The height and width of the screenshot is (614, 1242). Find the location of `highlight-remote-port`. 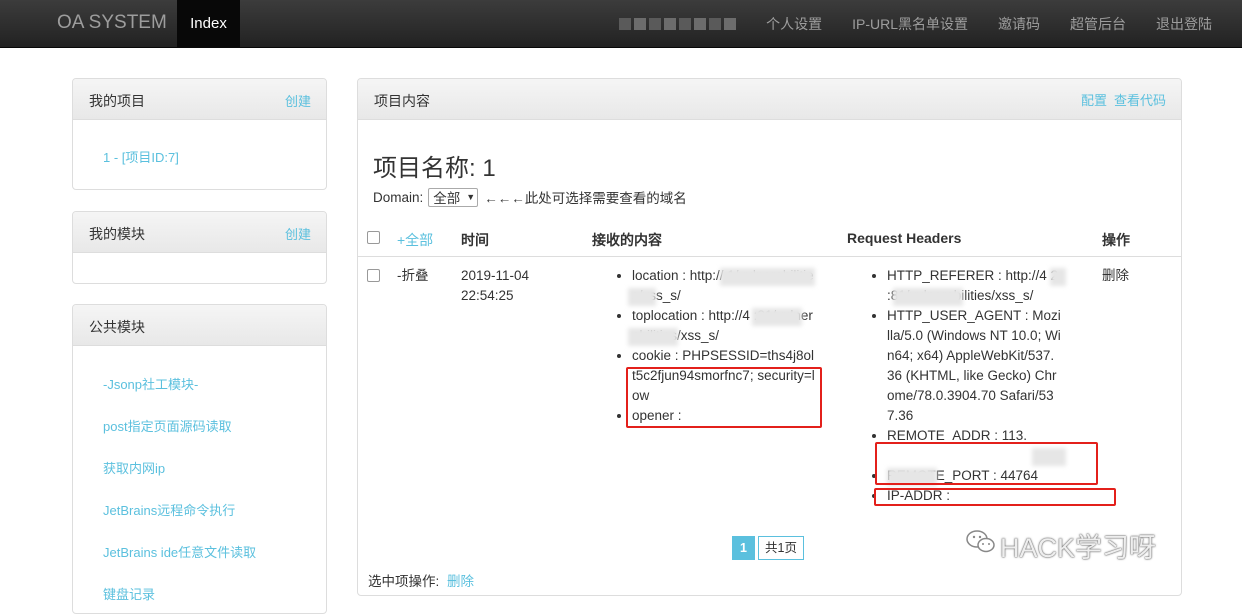

highlight-remote-port is located at coordinates (995, 497).